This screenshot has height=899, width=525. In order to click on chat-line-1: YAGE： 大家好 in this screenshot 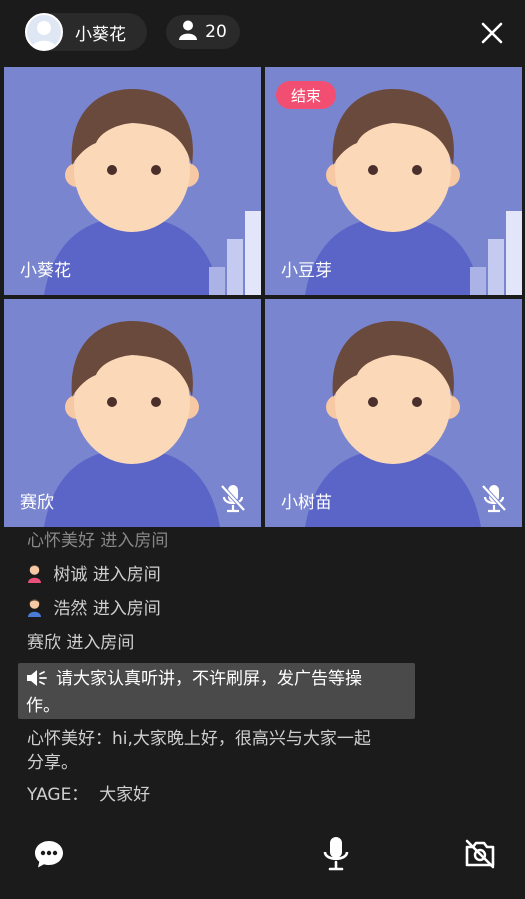, I will do `click(89, 795)`.